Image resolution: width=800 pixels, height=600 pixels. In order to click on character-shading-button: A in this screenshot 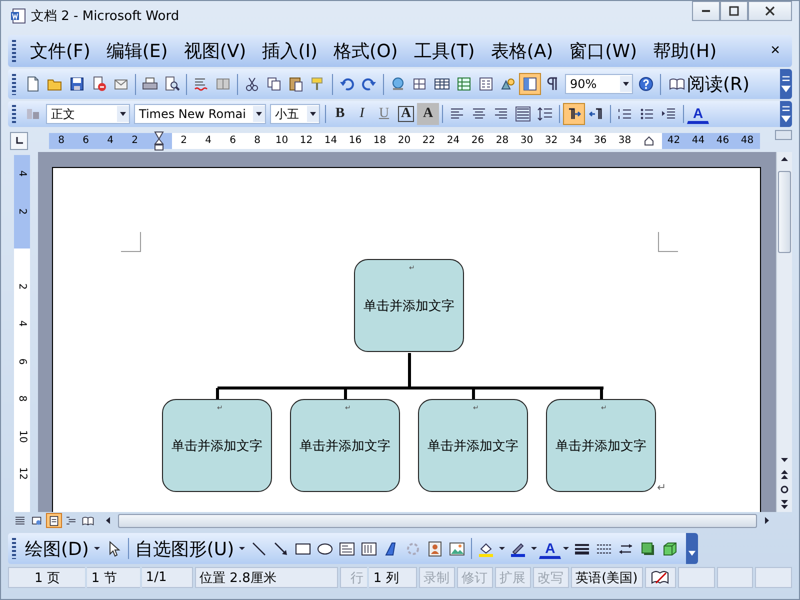, I will do `click(428, 114)`.